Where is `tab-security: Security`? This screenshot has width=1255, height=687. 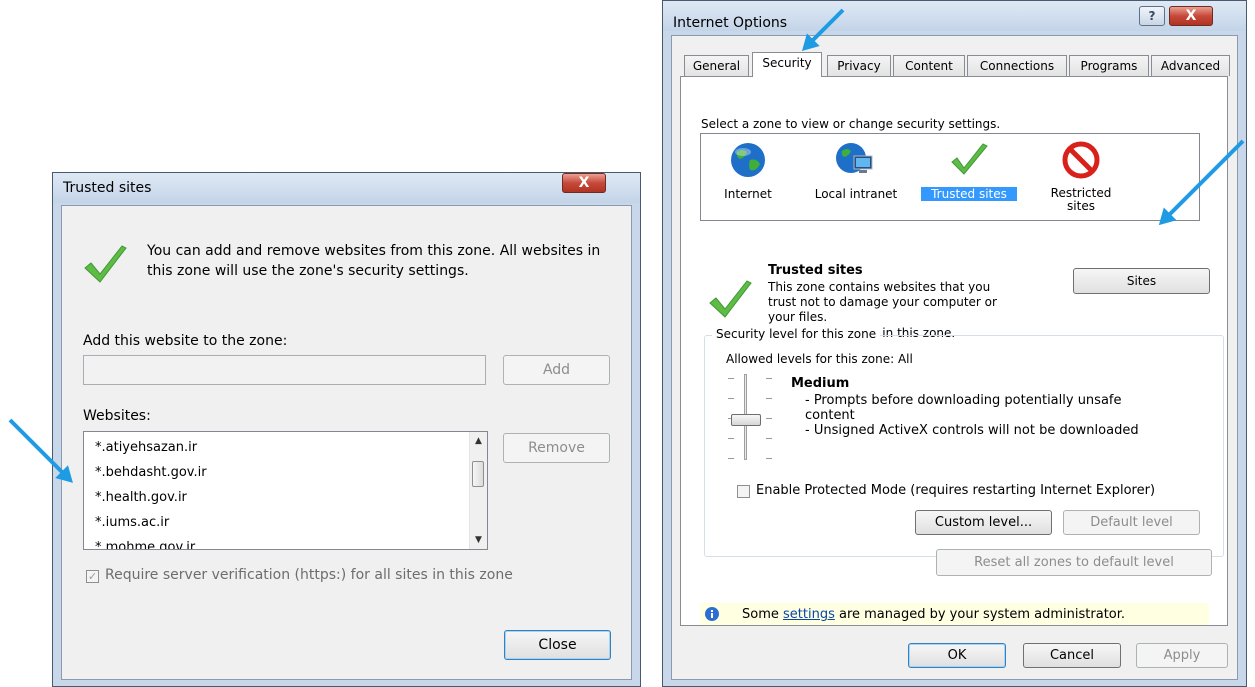 tab-security: Security is located at coordinates (787, 64).